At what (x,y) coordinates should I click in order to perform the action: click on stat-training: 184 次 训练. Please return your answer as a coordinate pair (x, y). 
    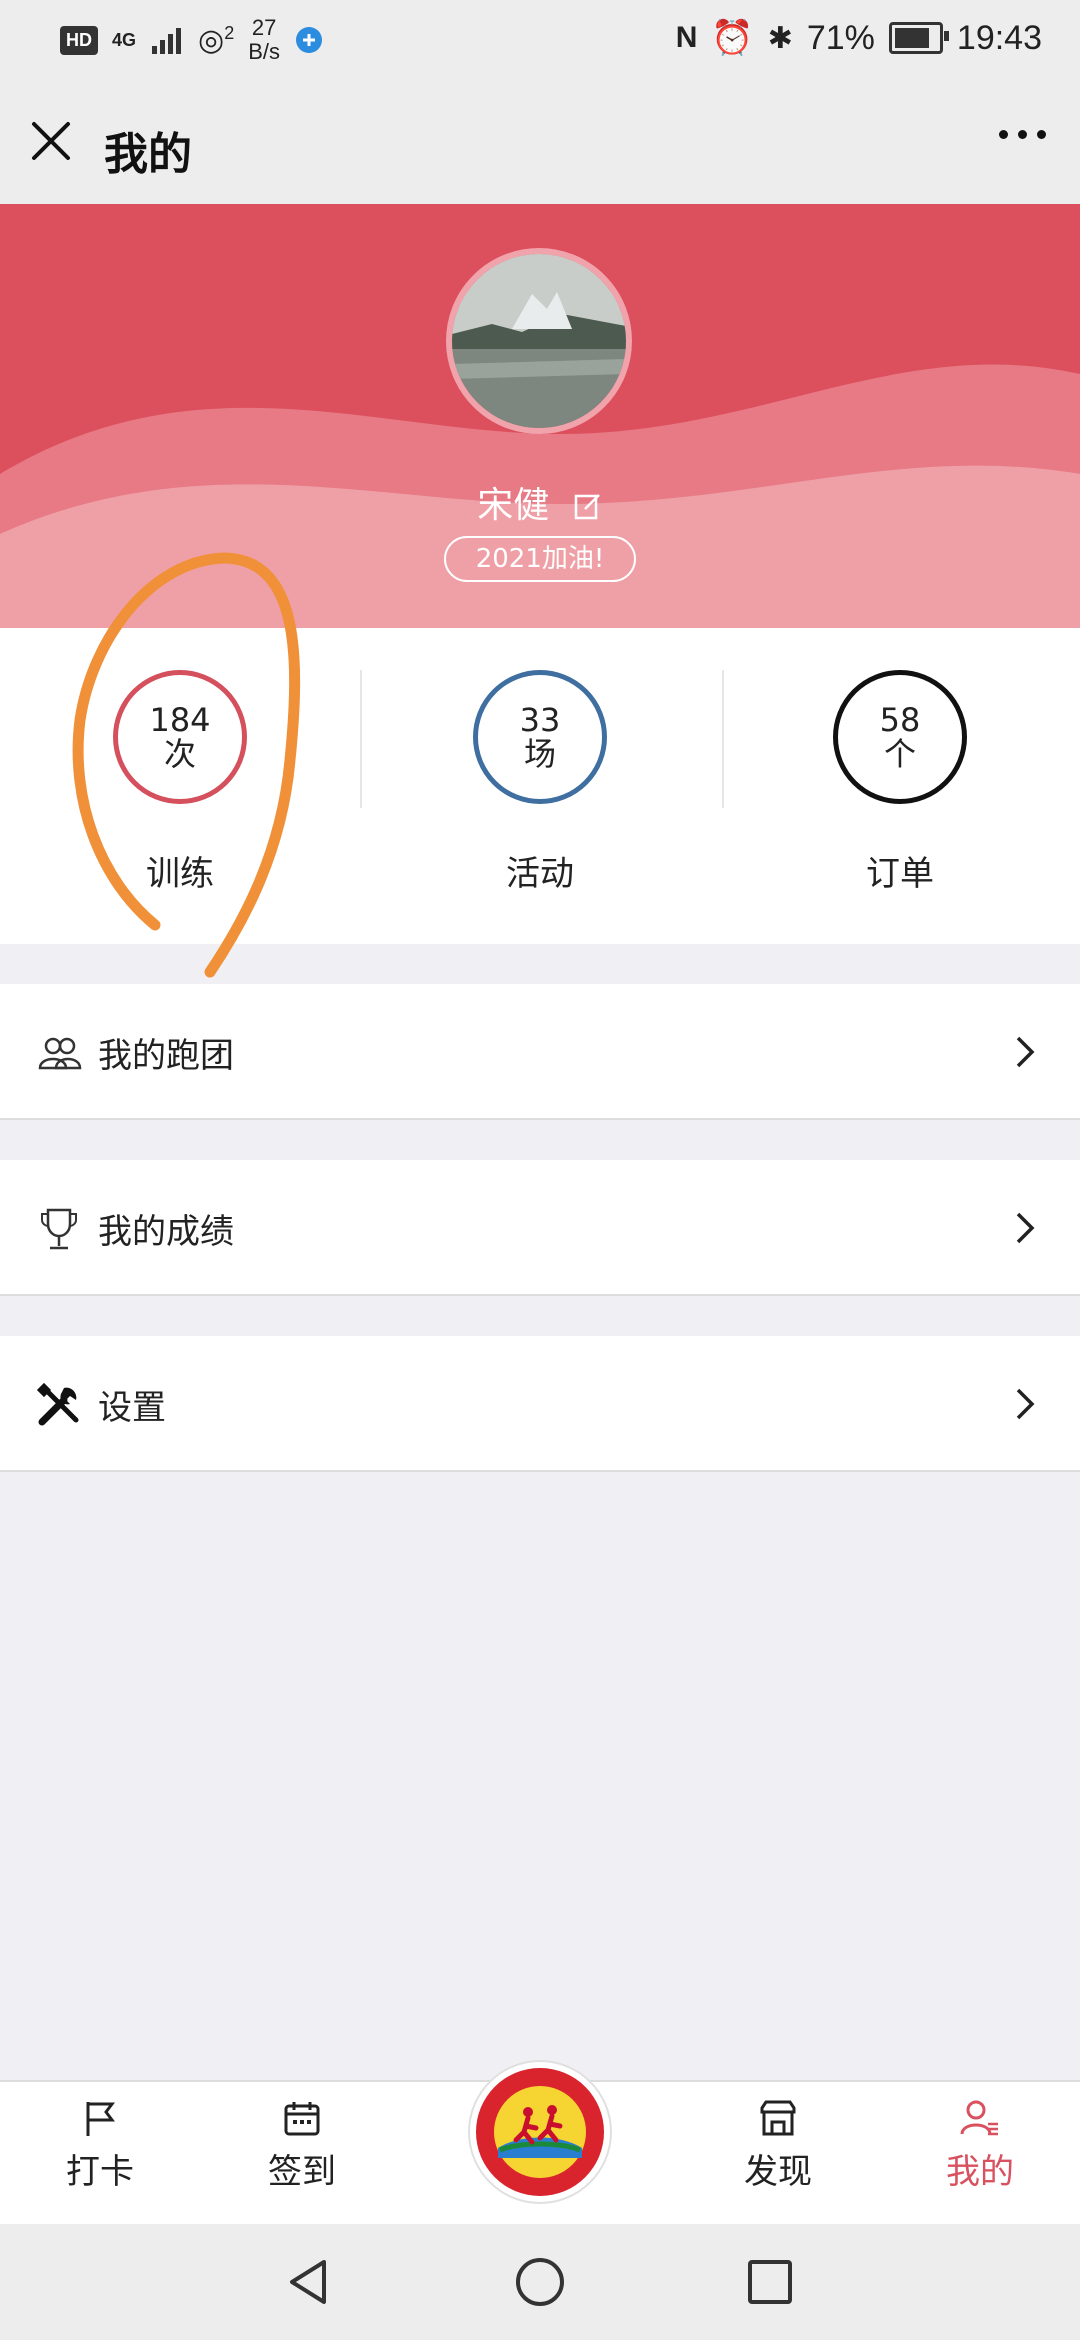
    Looking at the image, I should click on (180, 782).